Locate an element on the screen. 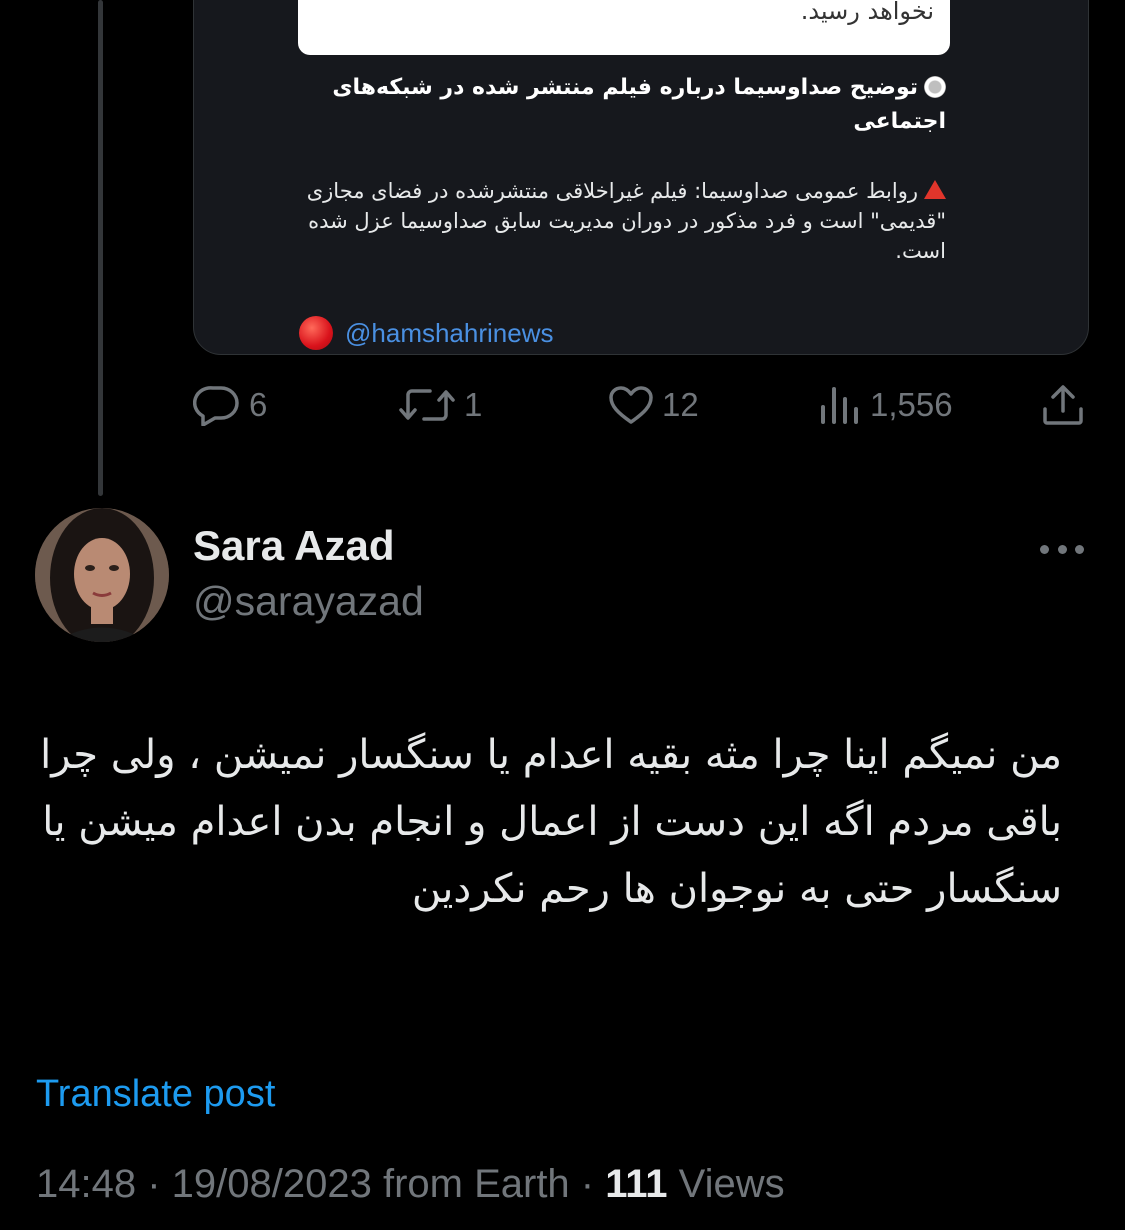 This screenshot has height=1230, width=1125. author-name: Sara Azad is located at coordinates (294, 546).